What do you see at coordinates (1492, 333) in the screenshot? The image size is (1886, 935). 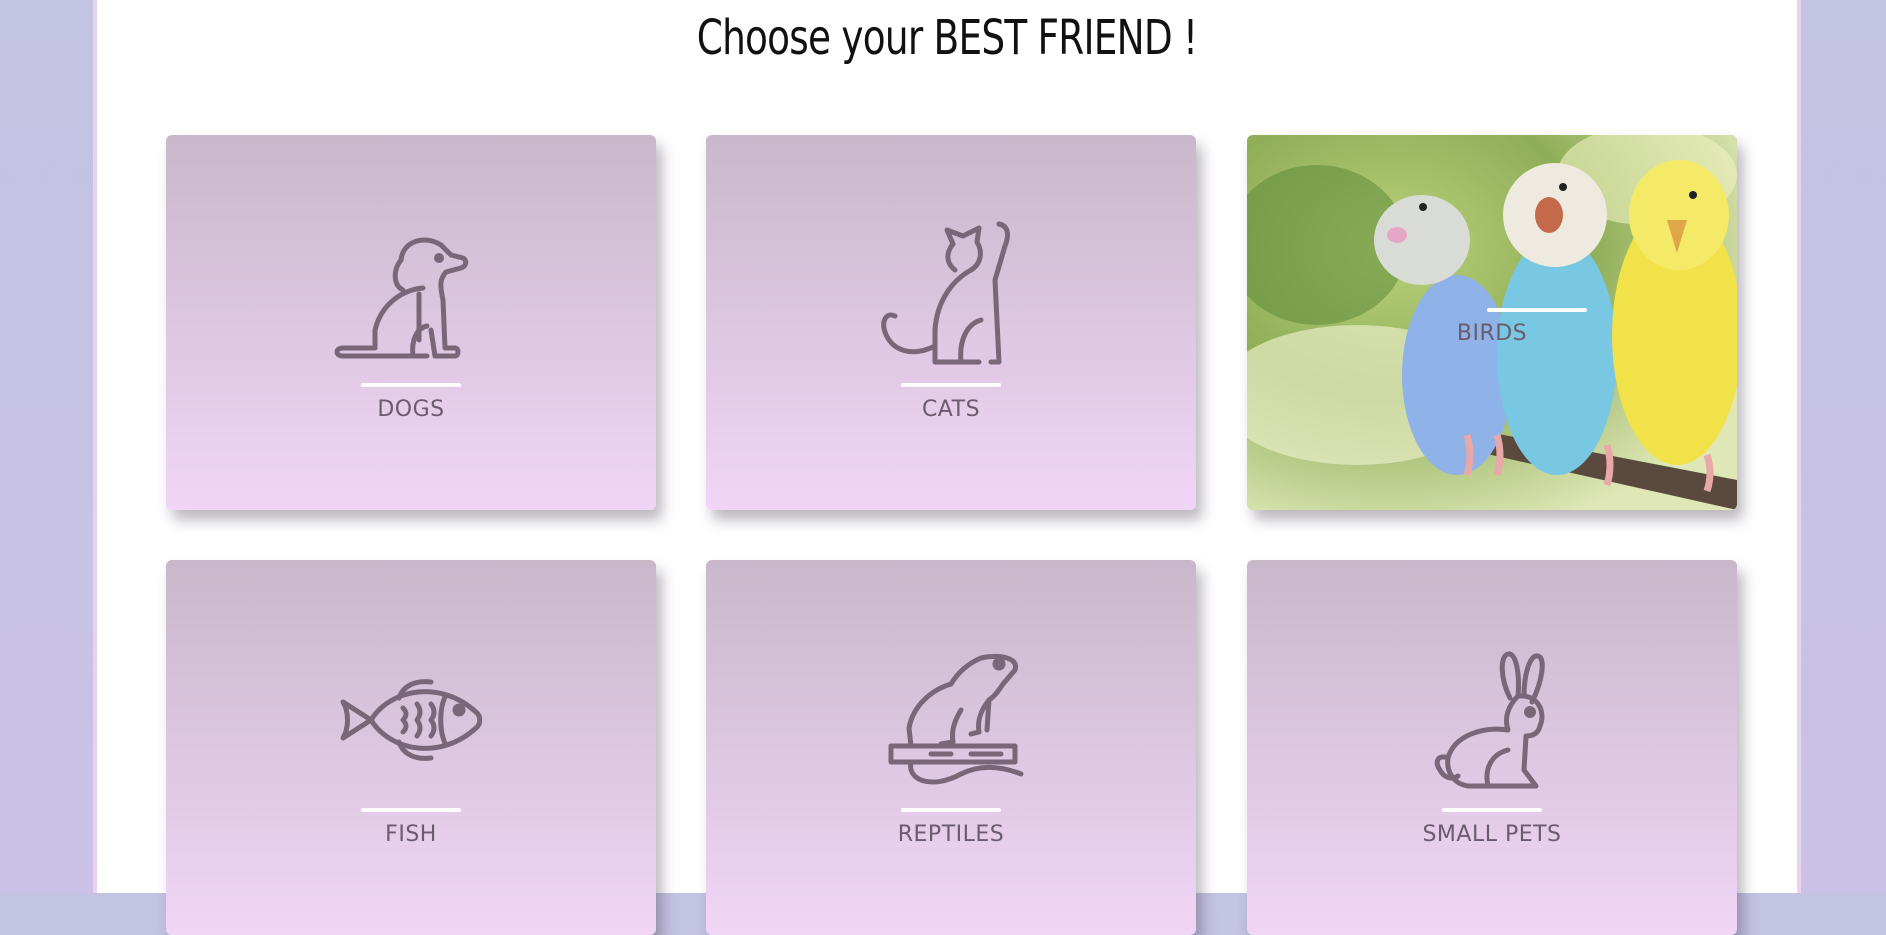 I see `category-label: BIRDS` at bounding box center [1492, 333].